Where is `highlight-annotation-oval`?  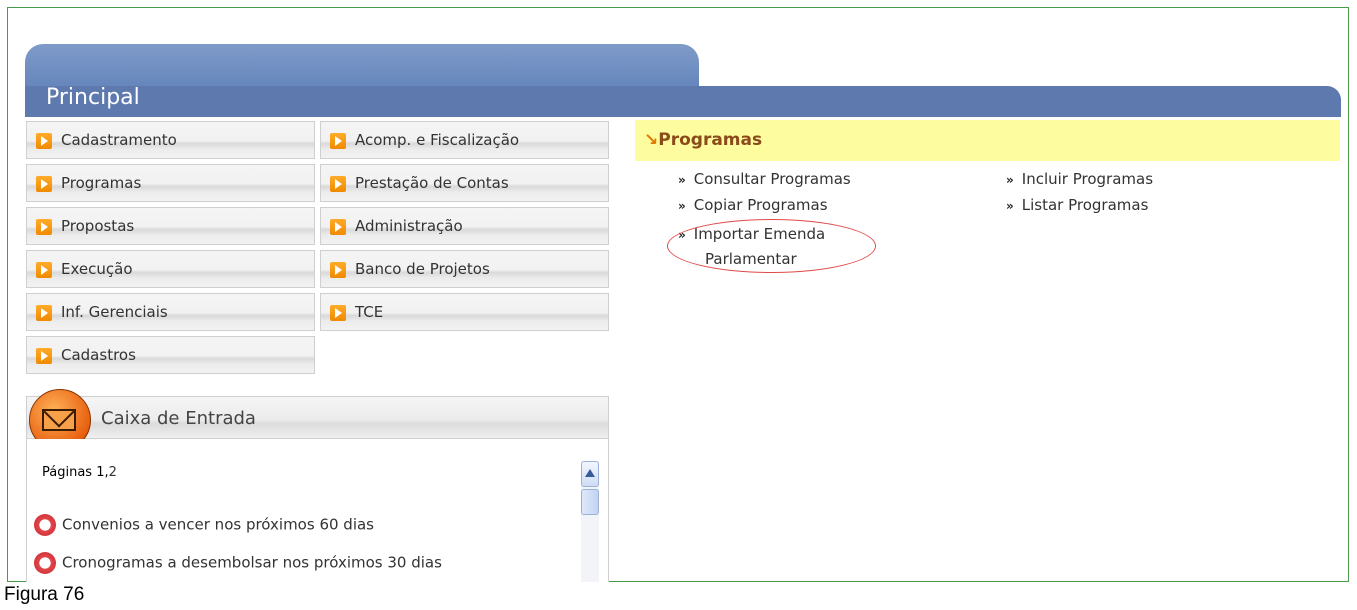
highlight-annotation-oval is located at coordinates (771, 246).